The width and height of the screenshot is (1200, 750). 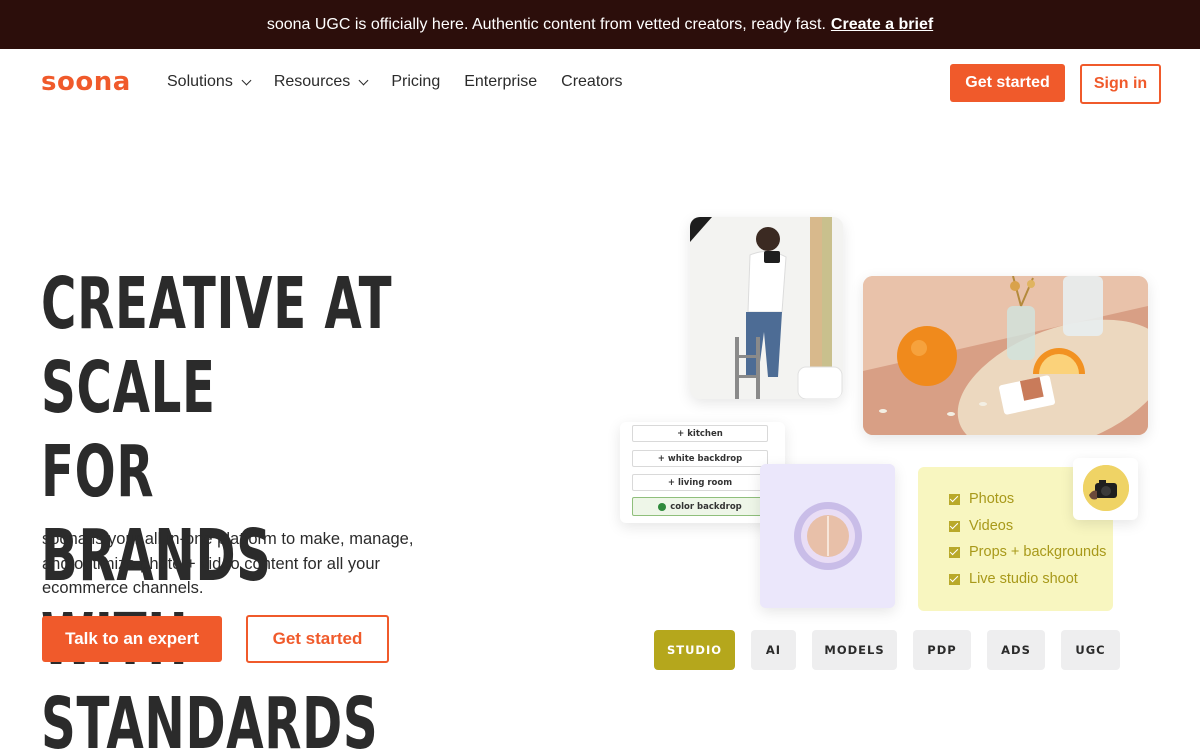 What do you see at coordinates (706, 506) in the screenshot?
I see `tag-label: color backdrop` at bounding box center [706, 506].